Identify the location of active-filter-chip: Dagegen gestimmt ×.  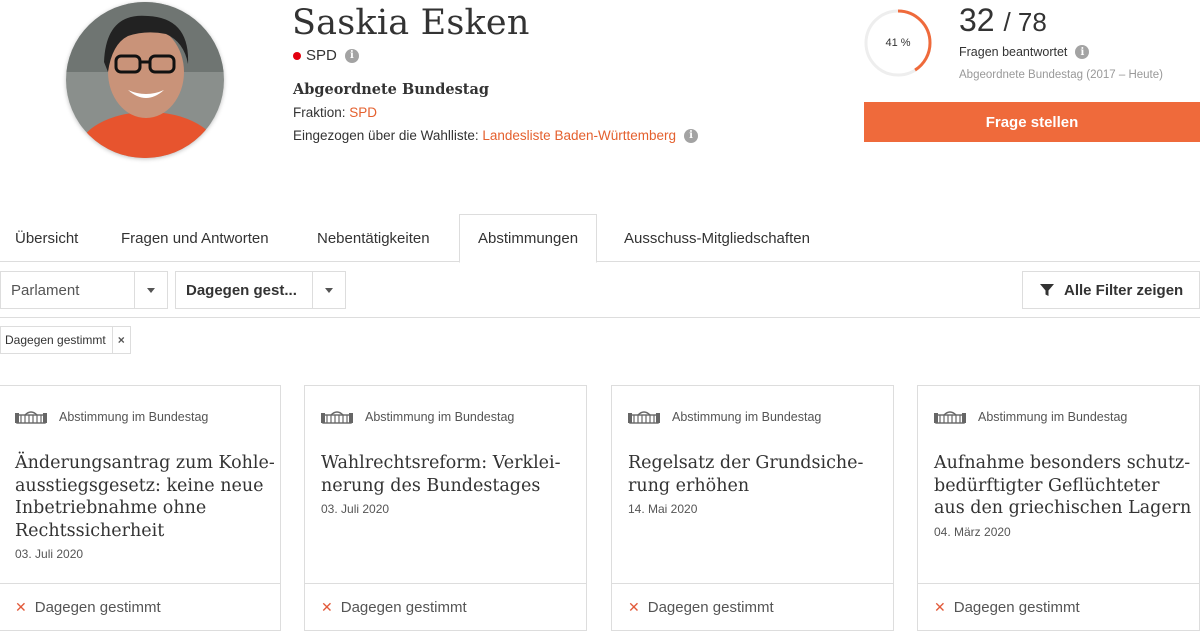
(65, 340).